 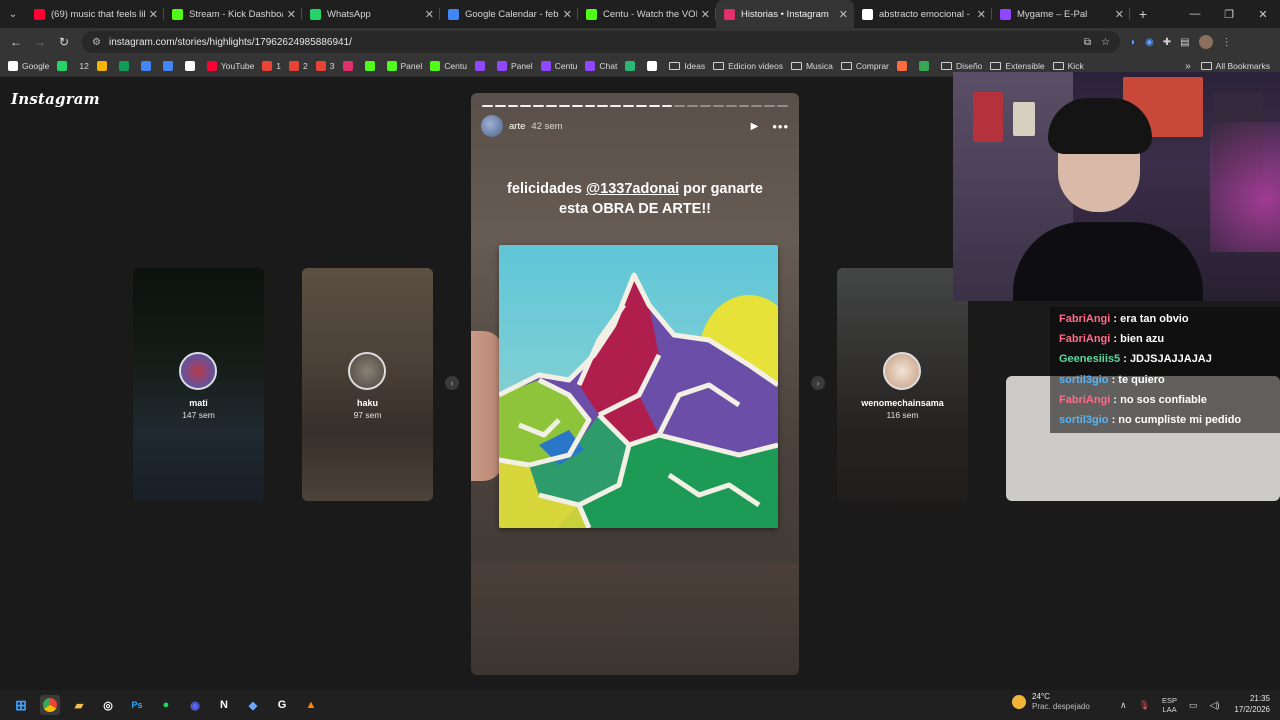 I want to click on network-icon: ▭, so click(x=1193, y=705).